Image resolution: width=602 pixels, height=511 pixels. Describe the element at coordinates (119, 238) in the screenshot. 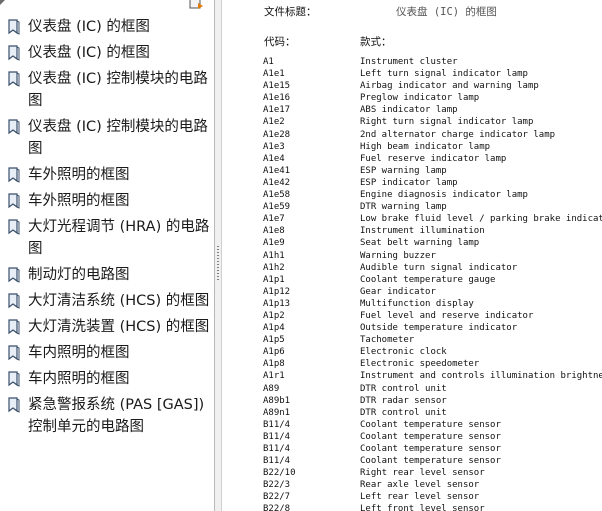

I see `bookmark-label: 大灯光程调节 (HRA) 的电路图` at that location.